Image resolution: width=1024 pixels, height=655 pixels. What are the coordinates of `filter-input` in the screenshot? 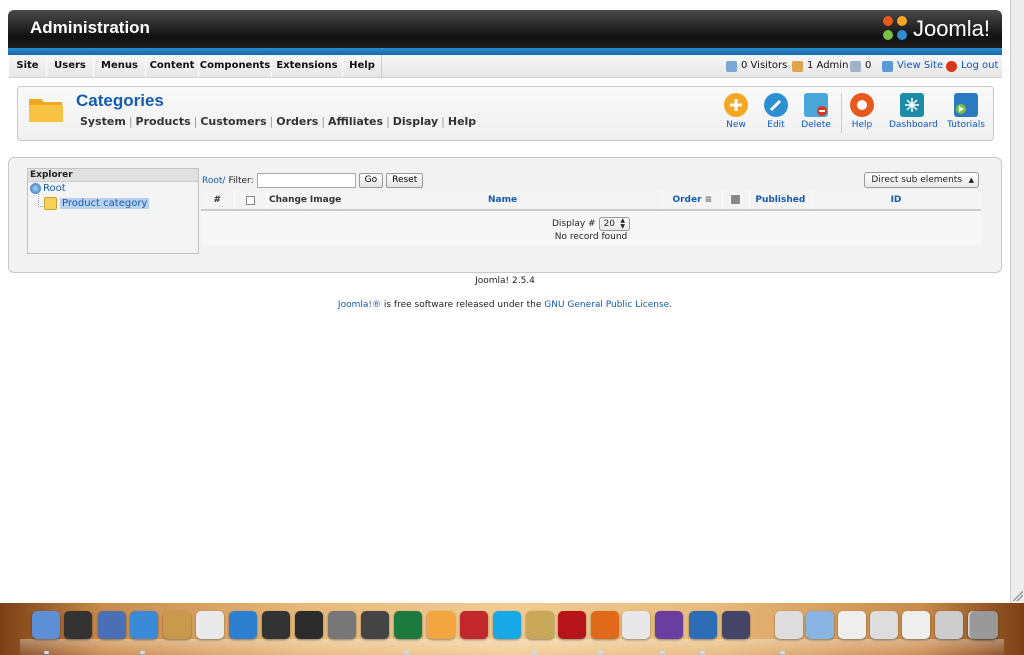 It's located at (306, 180).